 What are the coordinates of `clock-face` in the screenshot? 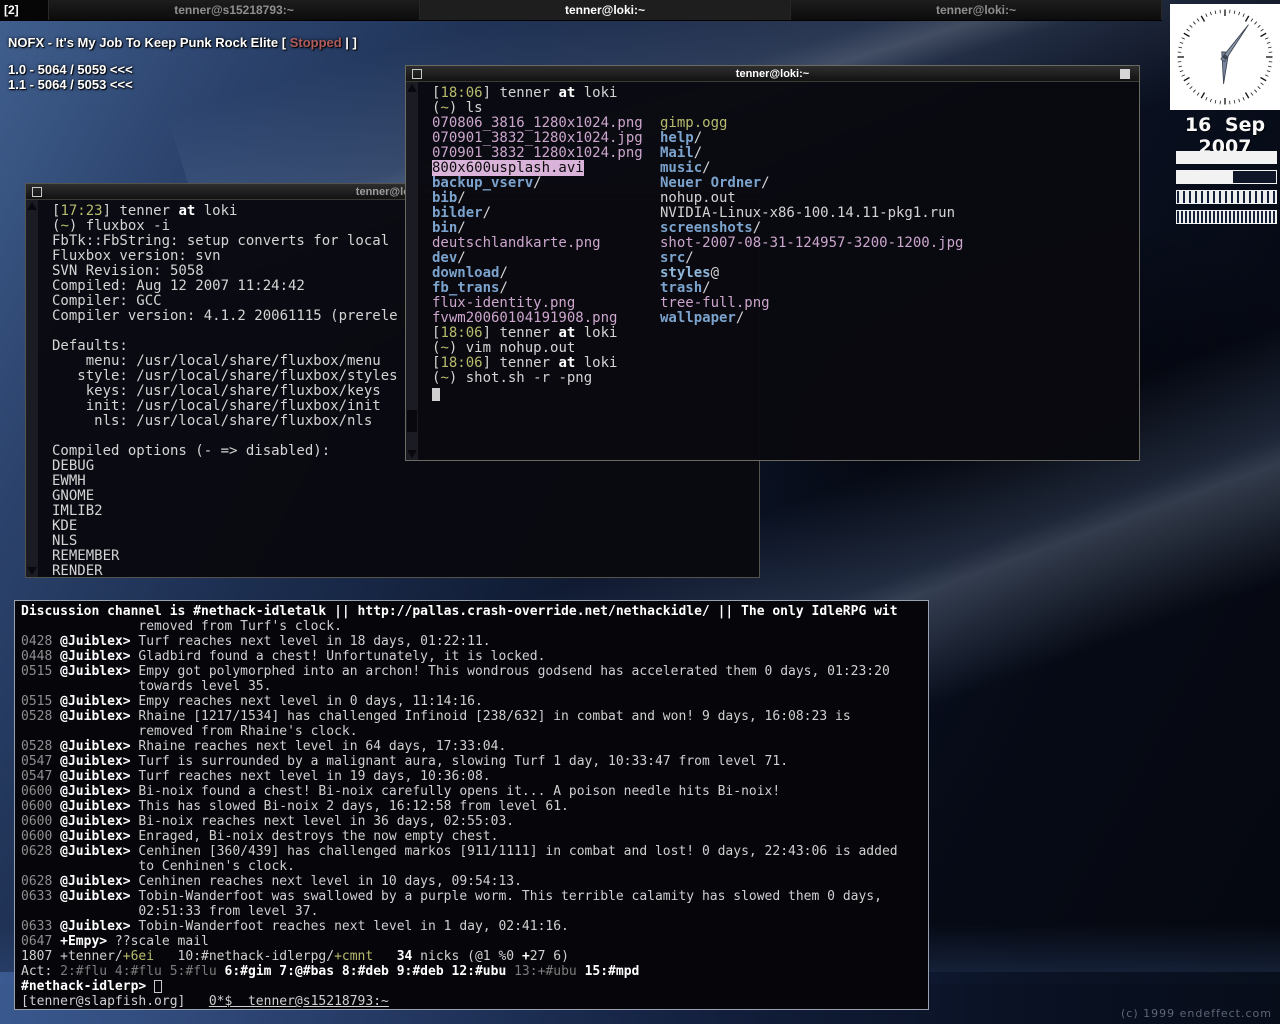 It's located at (1225, 57).